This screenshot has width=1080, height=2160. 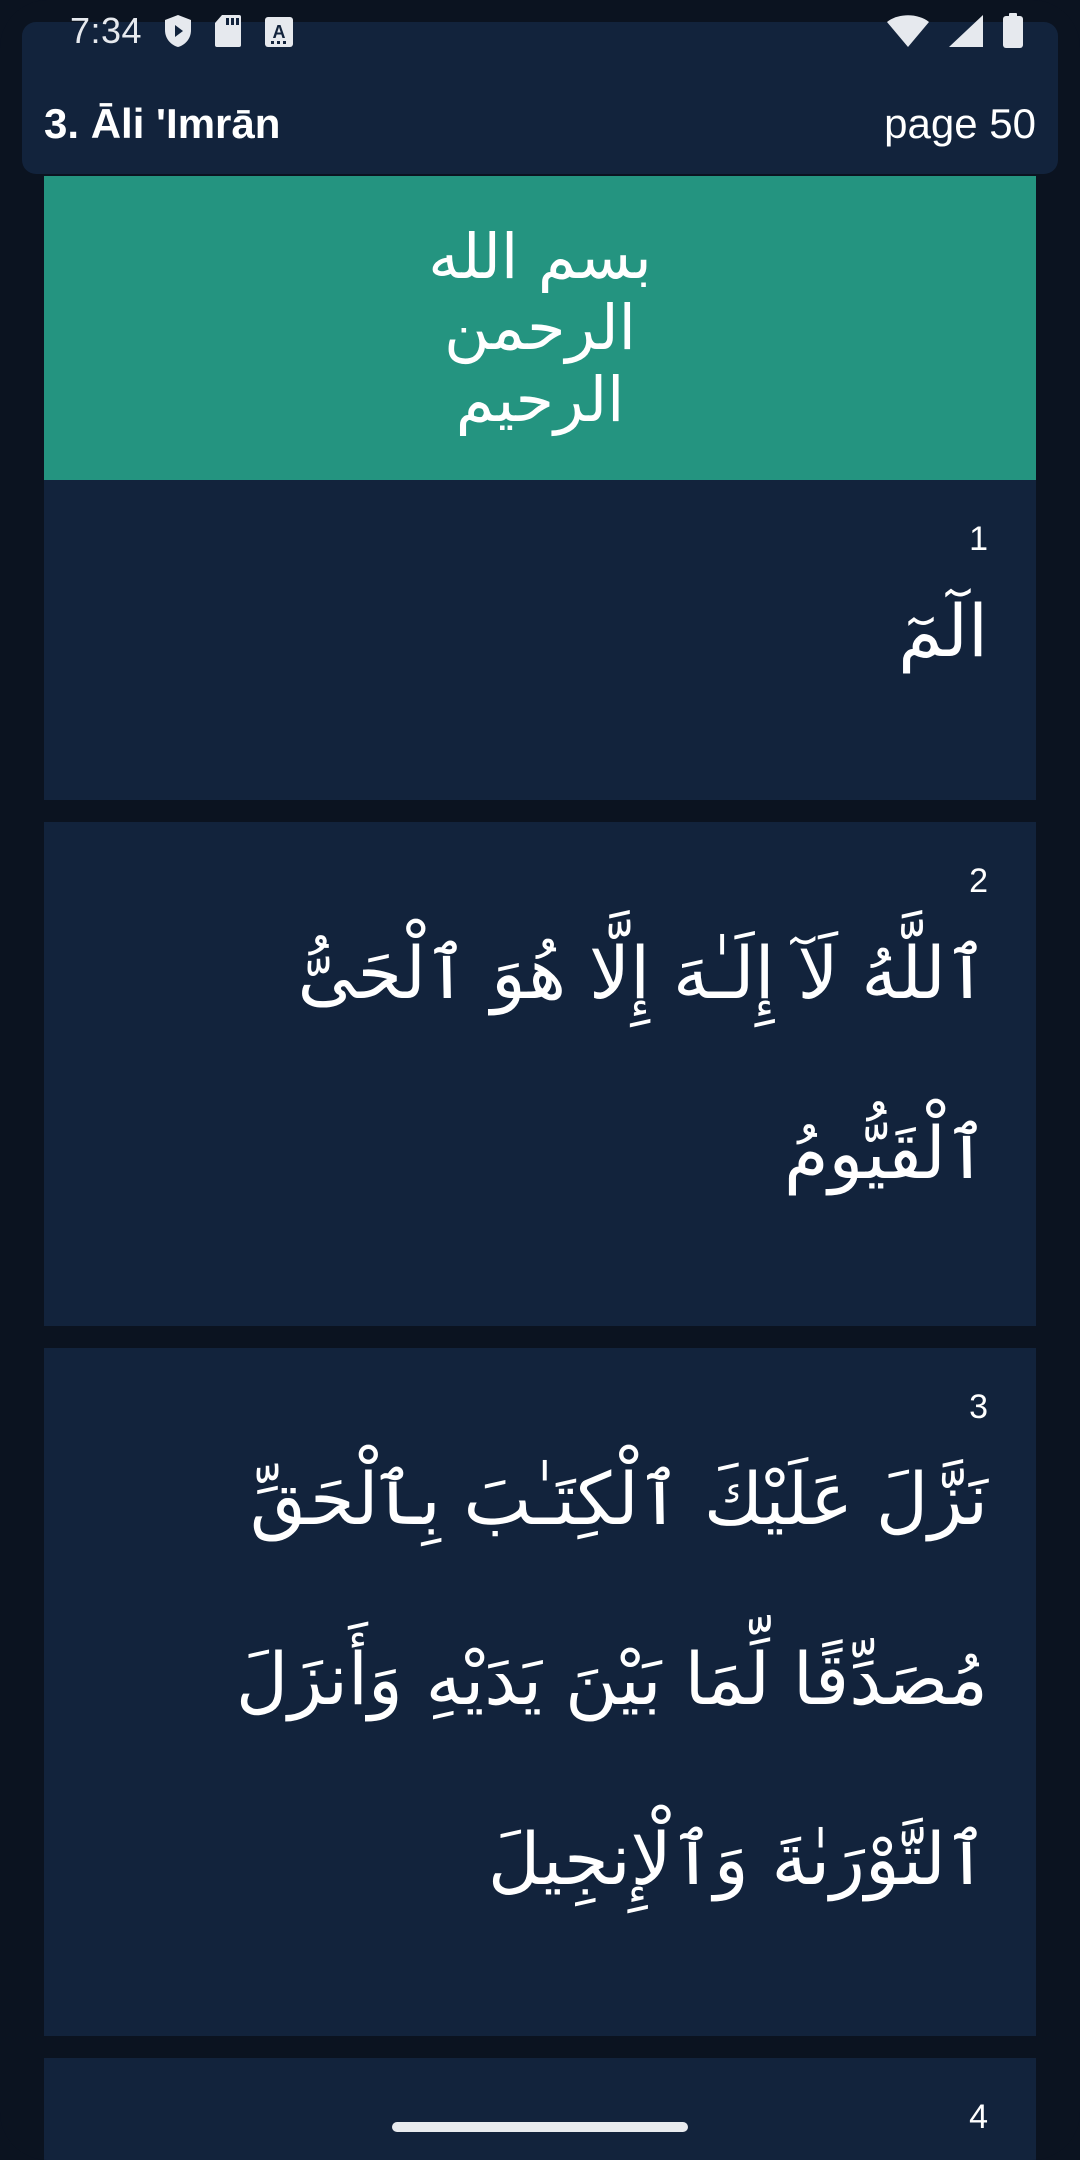 I want to click on bismillah-calligraphy: بسم الله الرحمن الرحيم, so click(x=540, y=328).